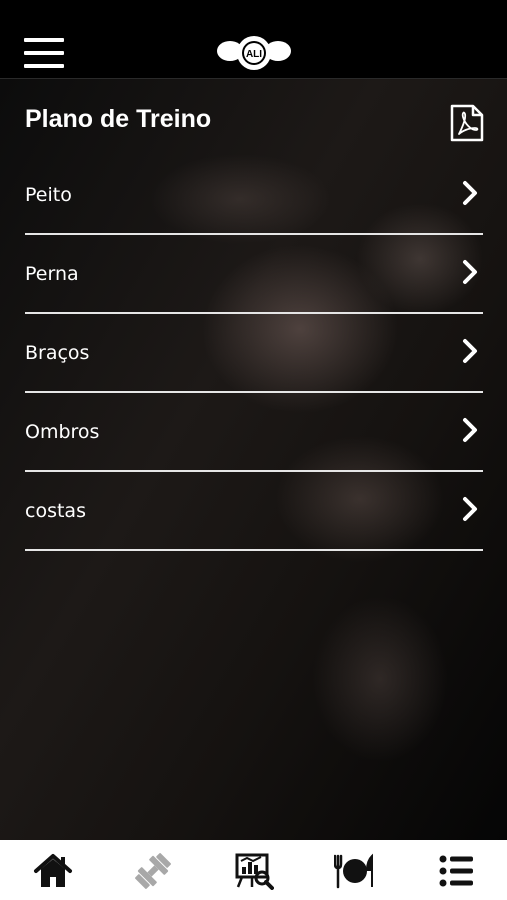 This screenshot has height=900, width=507. What do you see at coordinates (457, 871) in the screenshot?
I see `list-icon` at bounding box center [457, 871].